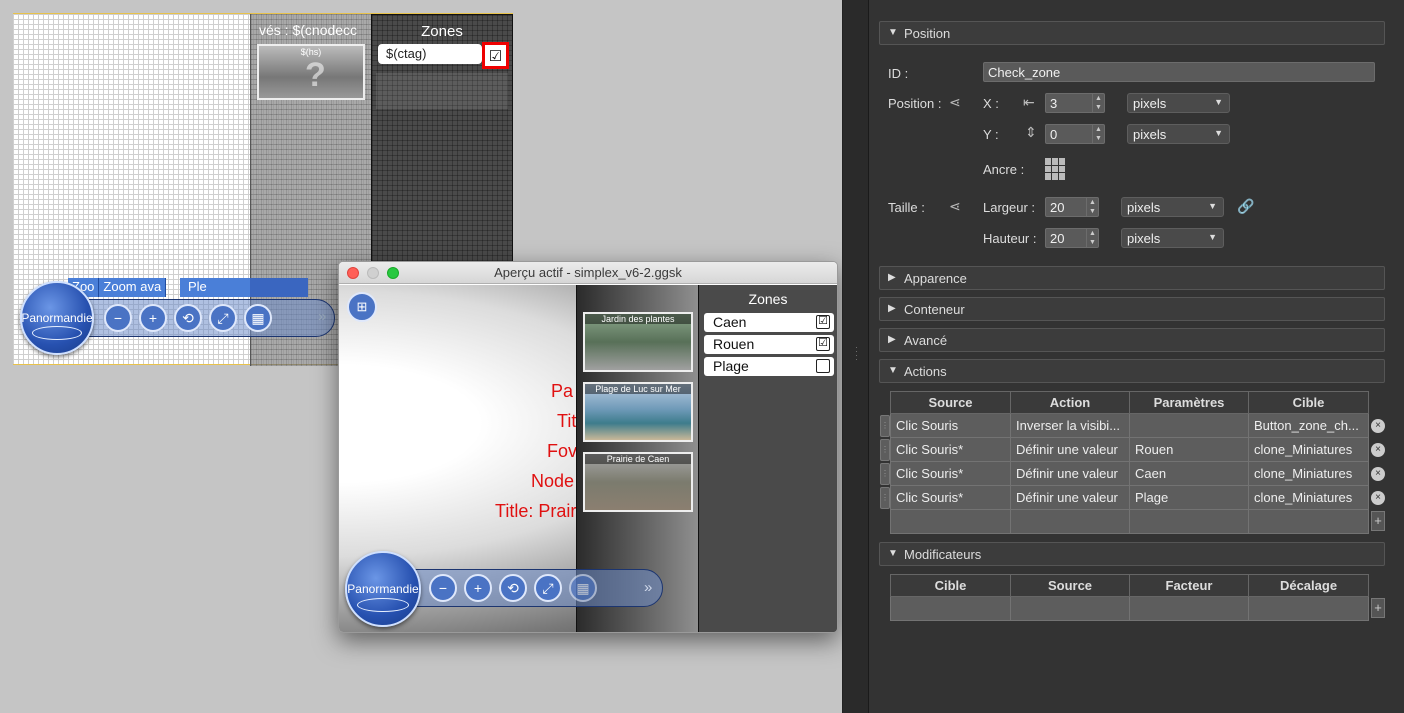 This screenshot has width=1404, height=713. What do you see at coordinates (133, 287) in the screenshot?
I see `tab-zoom-avant: Zoom ava` at bounding box center [133, 287].